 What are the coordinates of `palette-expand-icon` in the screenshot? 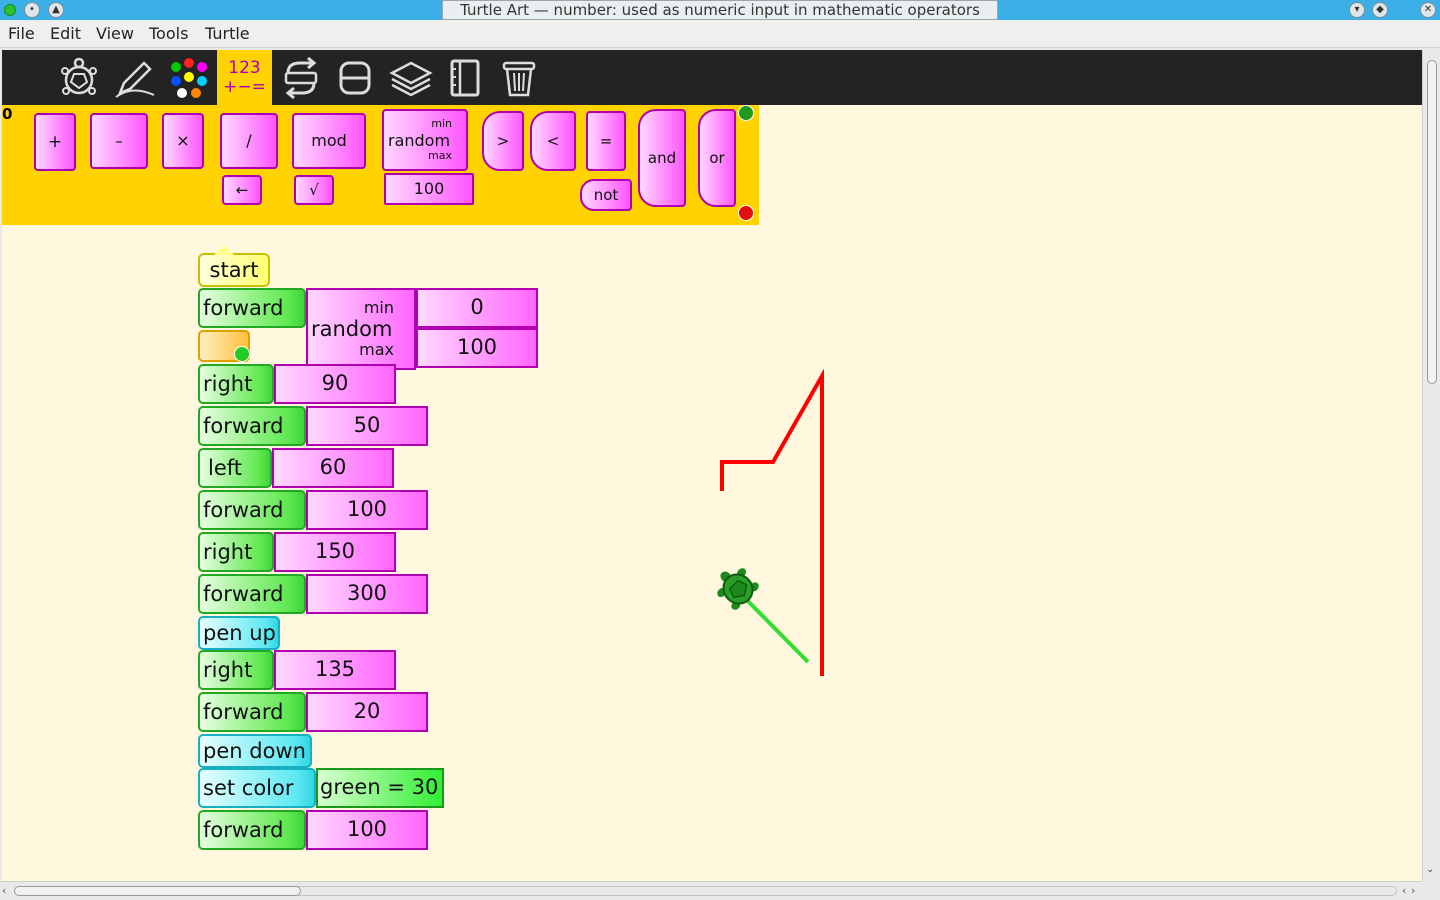 It's located at (746, 113).